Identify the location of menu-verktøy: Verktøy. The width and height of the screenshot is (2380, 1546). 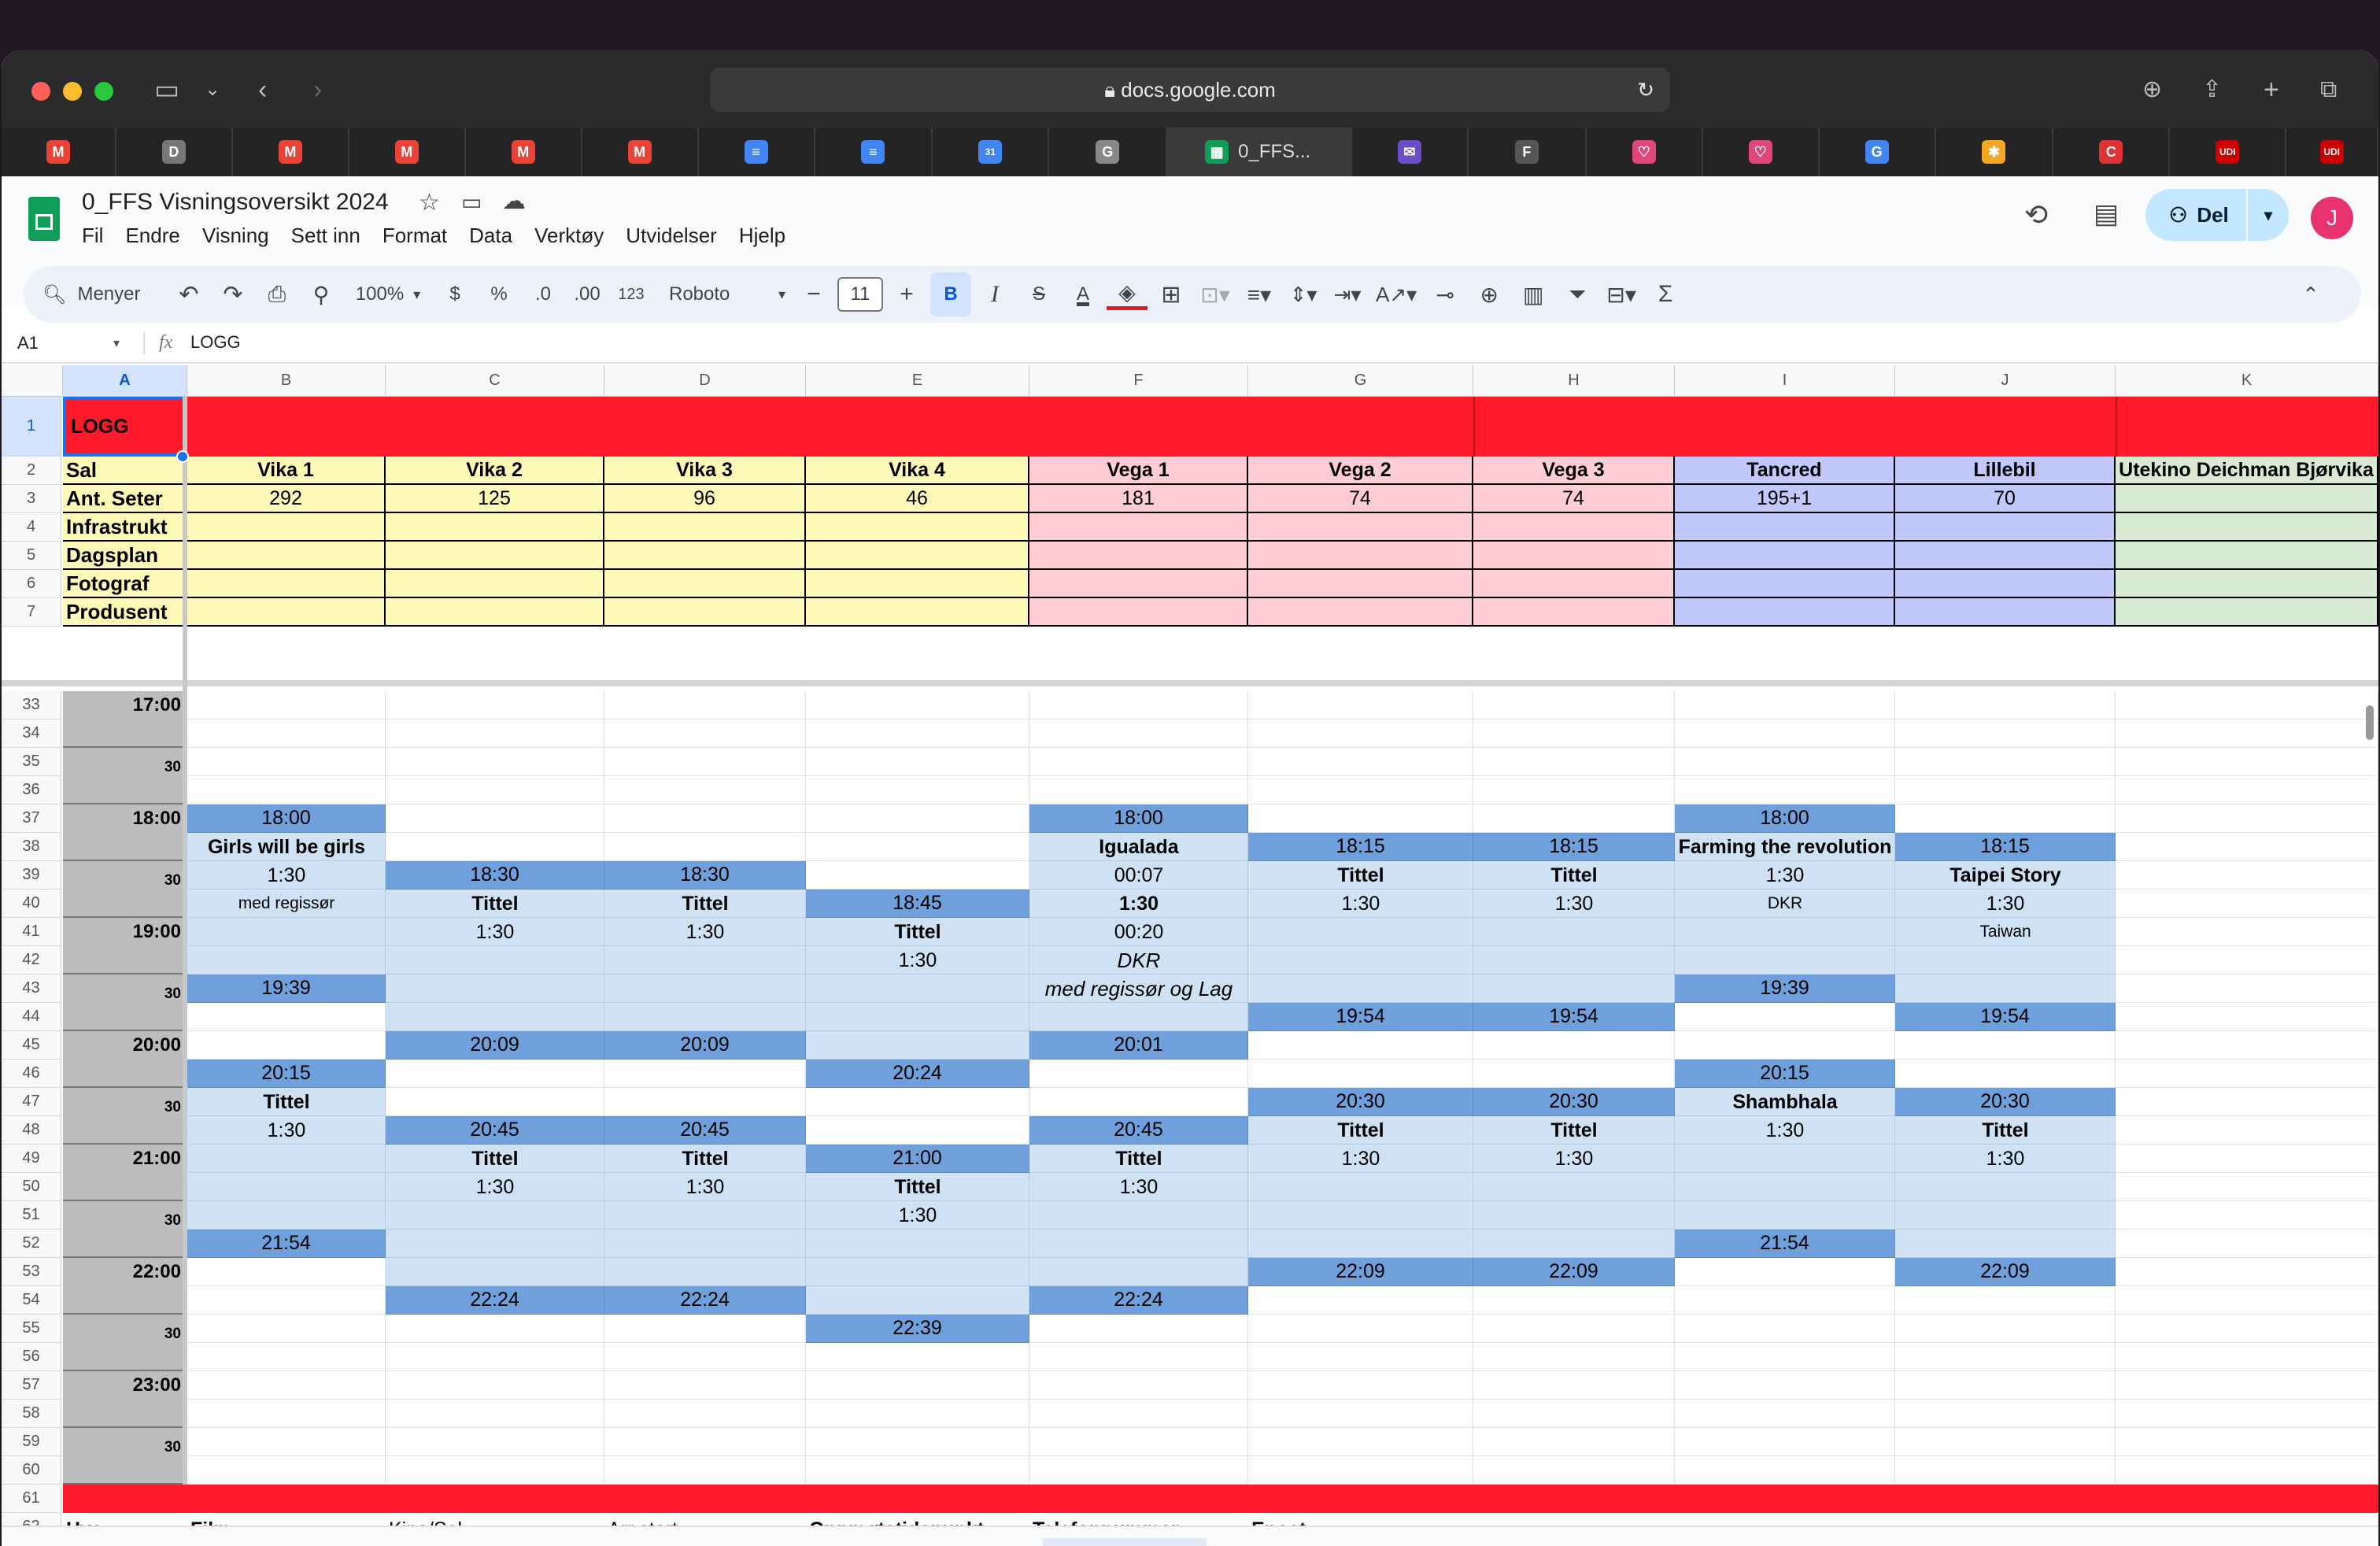
(569, 236).